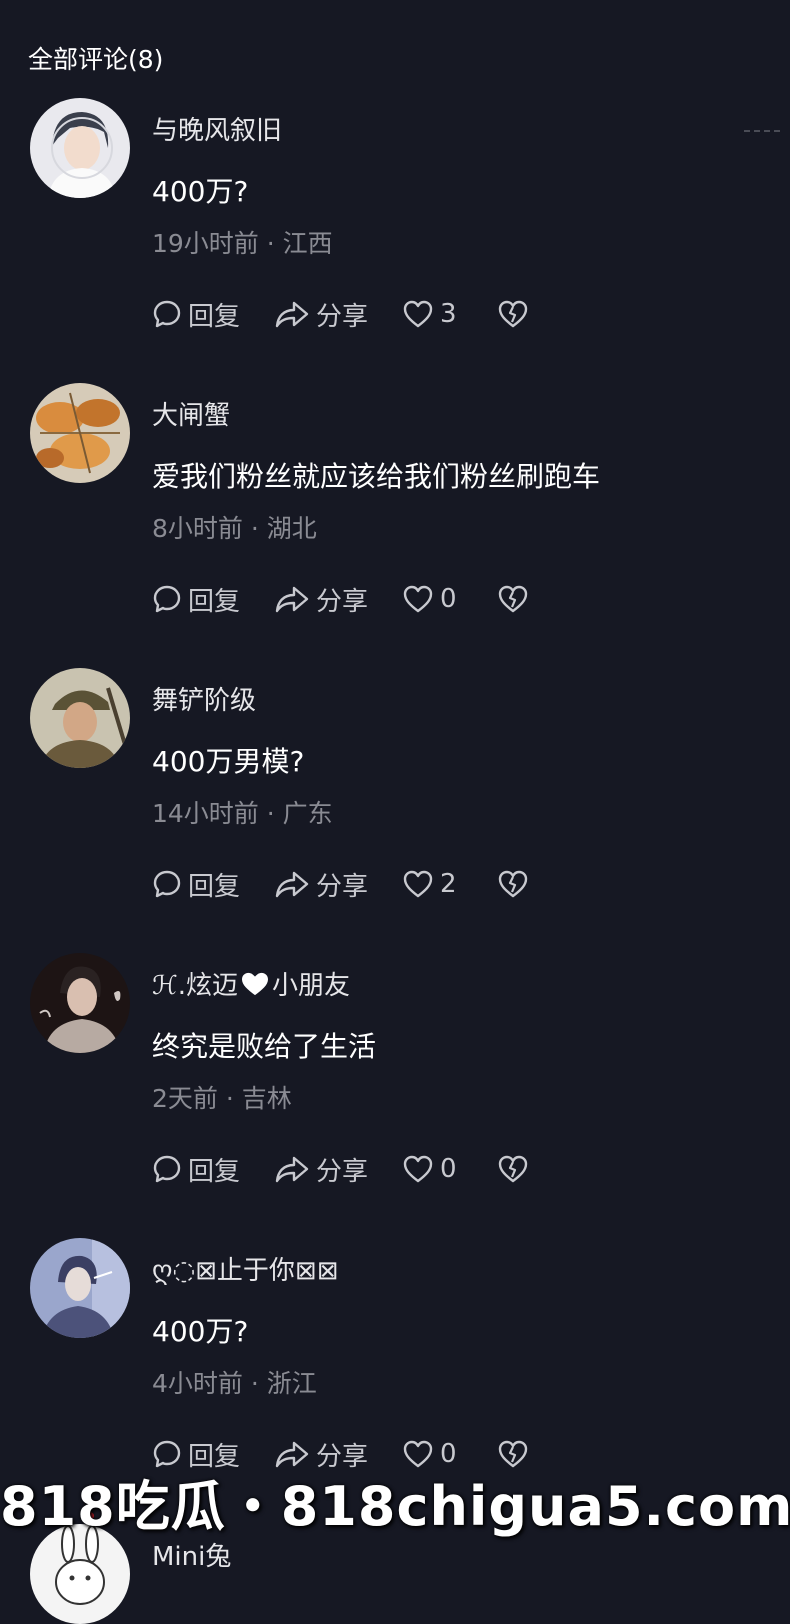  I want to click on comment-actions: 回复 分享 3, so click(360, 314).